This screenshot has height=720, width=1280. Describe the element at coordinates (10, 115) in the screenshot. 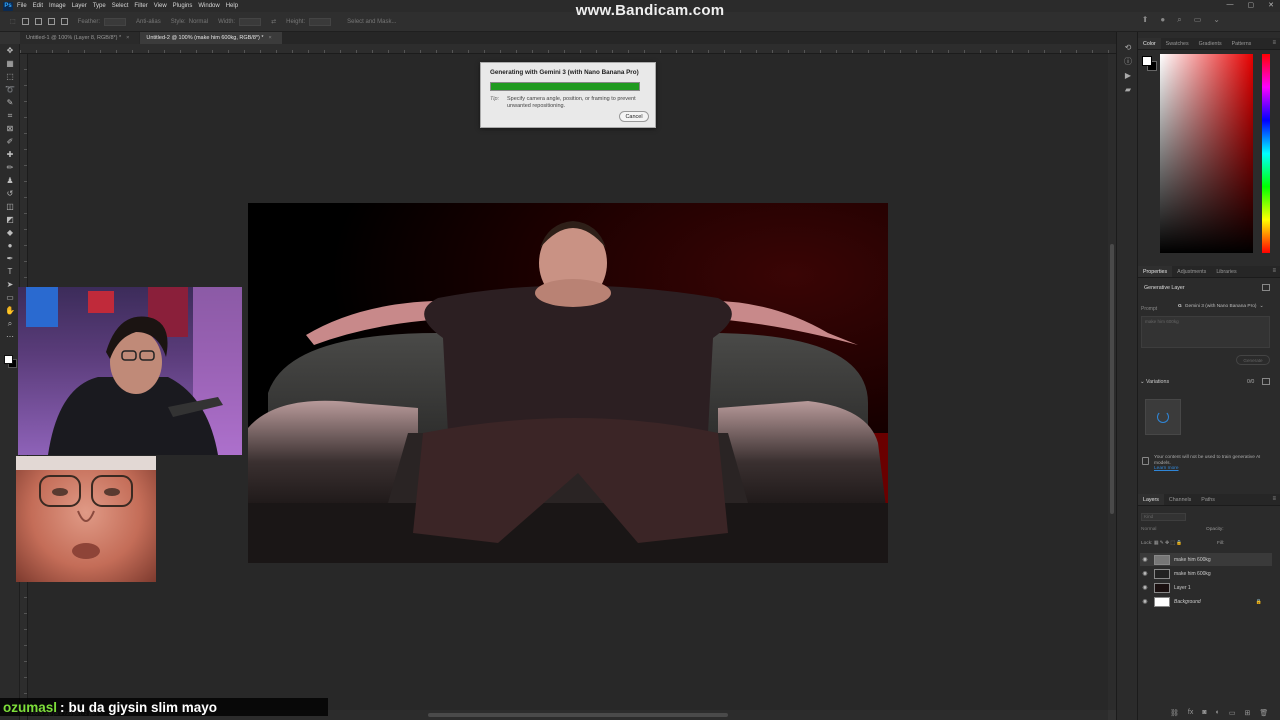

I see `crop-tool-icon: ⌗` at that location.